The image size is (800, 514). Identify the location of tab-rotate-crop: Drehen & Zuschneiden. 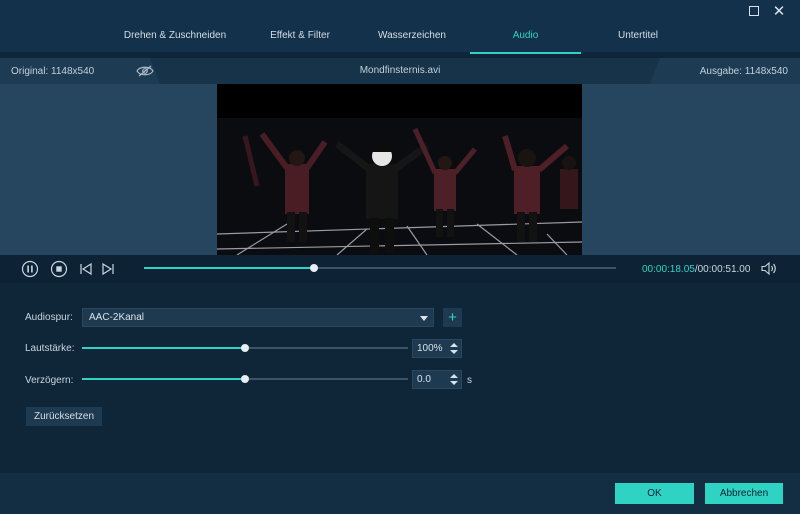
(175, 37).